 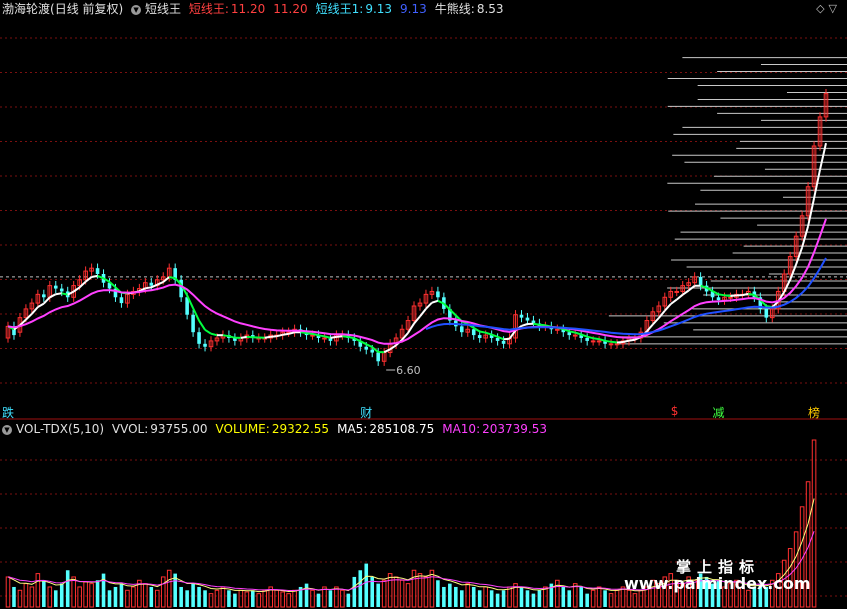 I want to click on indicator-values: 短线王: 11.20 11.20 短线王1: 9.13 9.13 牛熊线: 8.53, so click(x=350, y=9).